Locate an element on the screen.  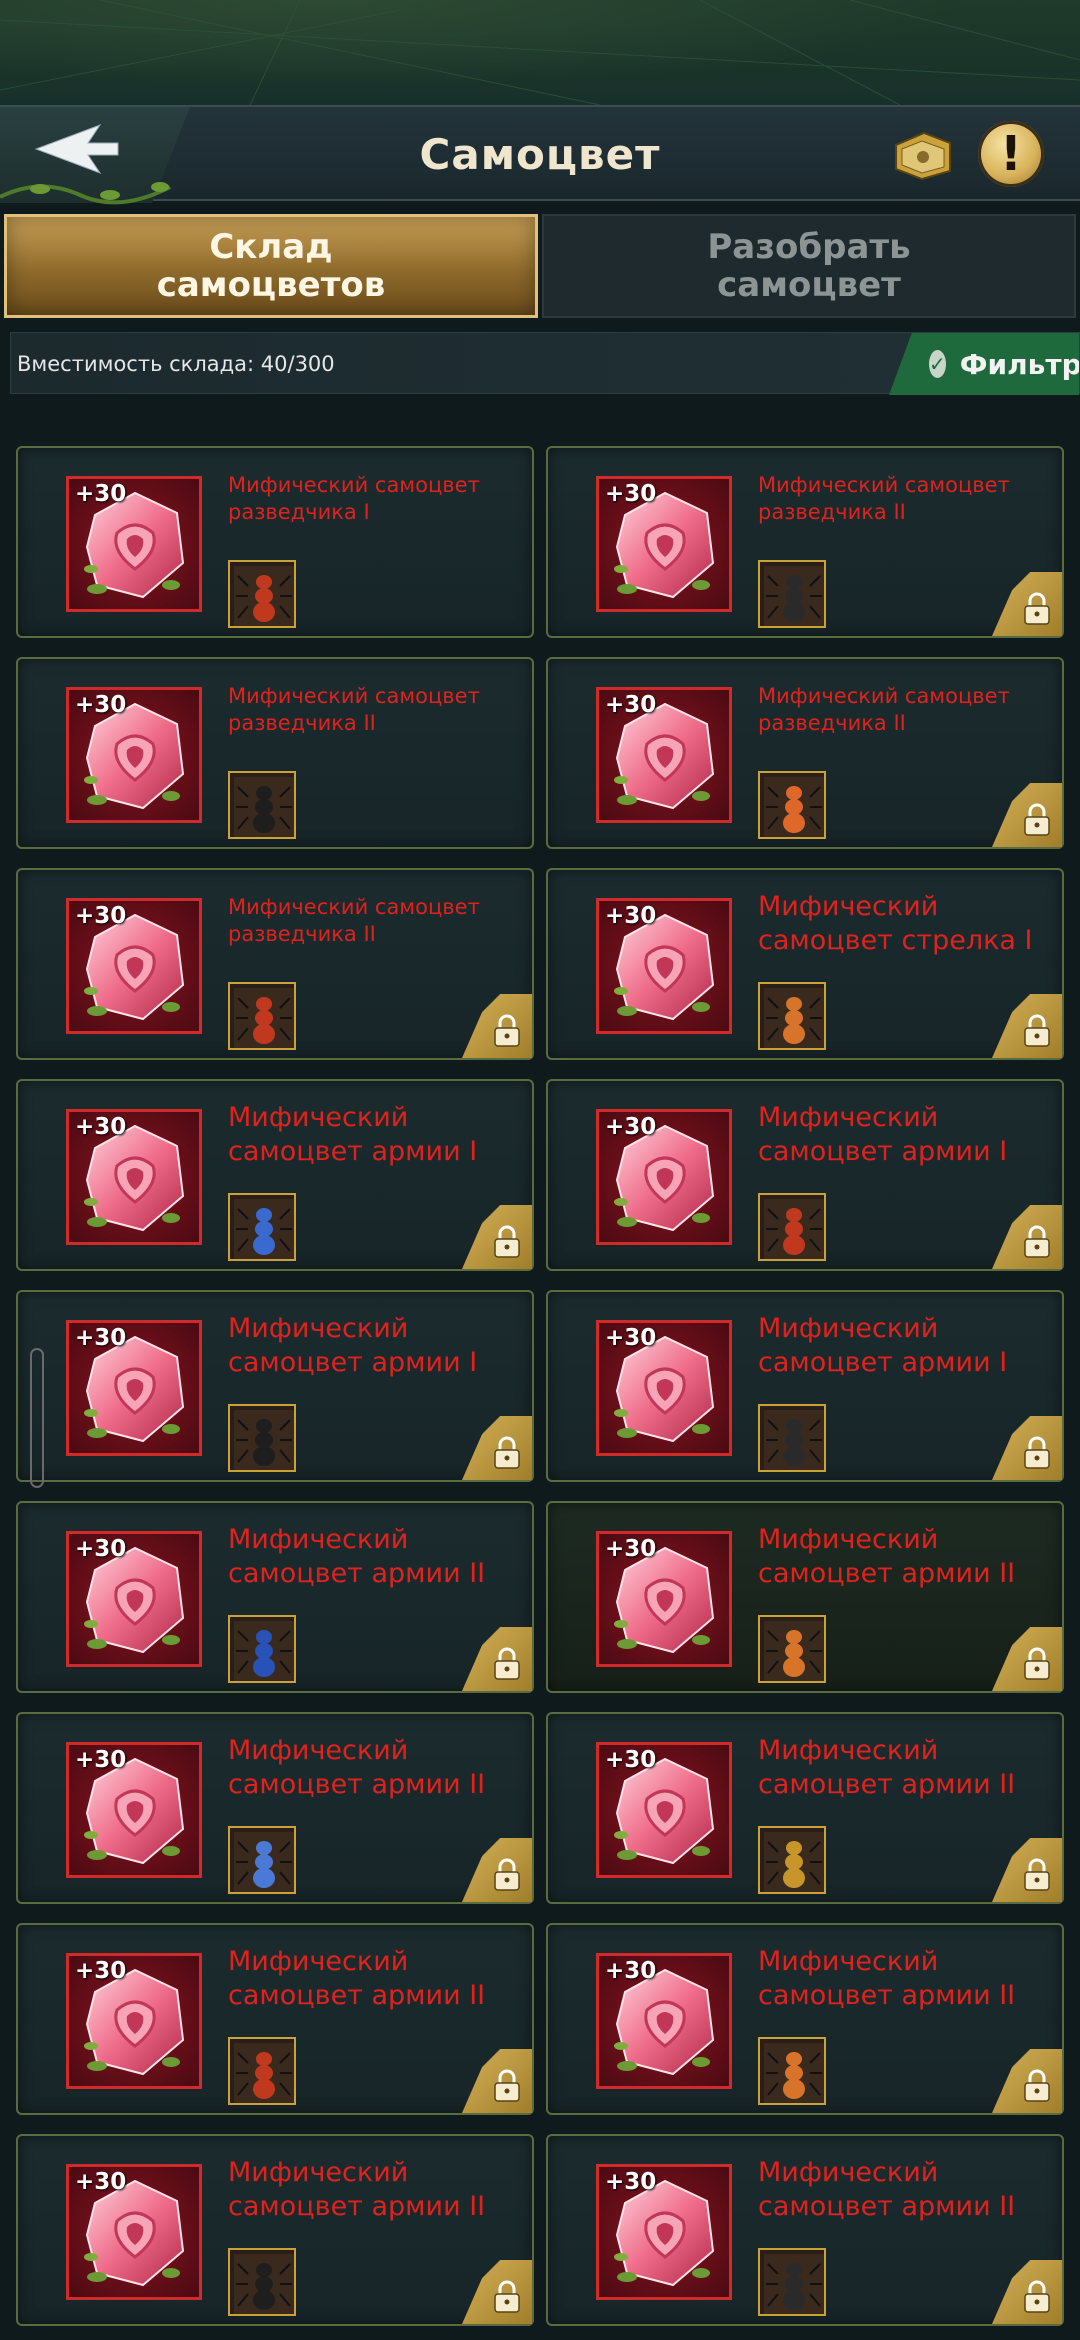
tab-bar: Склад самоцветов Разобрать самоцвет is located at coordinates (540, 267).